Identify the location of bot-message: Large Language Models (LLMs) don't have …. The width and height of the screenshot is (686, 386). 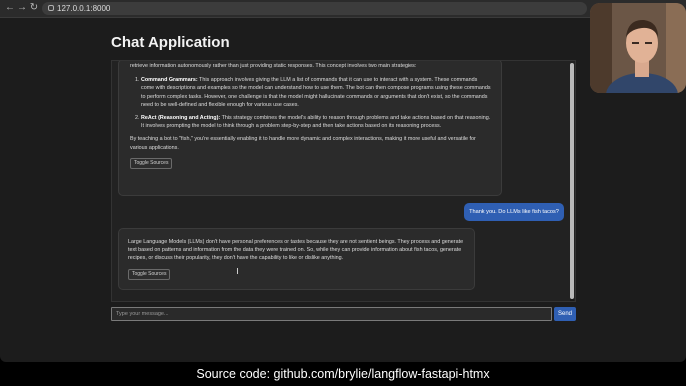
(296, 259).